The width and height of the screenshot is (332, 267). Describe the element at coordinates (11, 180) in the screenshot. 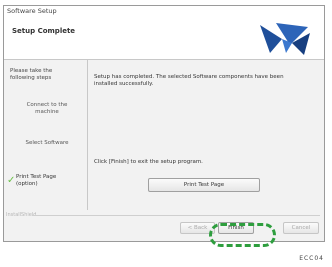

I see `check-icon: ✓` at that location.